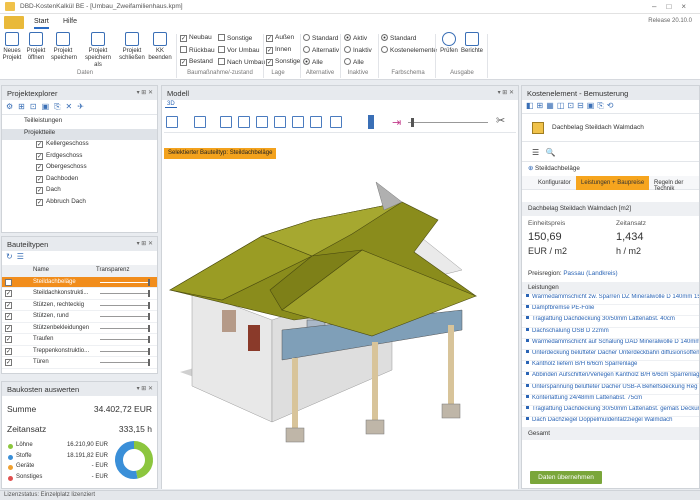 This screenshot has width=700, height=500. What do you see at coordinates (36, 47) in the screenshot?
I see `open-project-button: Projekt öffnen` at bounding box center [36, 47].